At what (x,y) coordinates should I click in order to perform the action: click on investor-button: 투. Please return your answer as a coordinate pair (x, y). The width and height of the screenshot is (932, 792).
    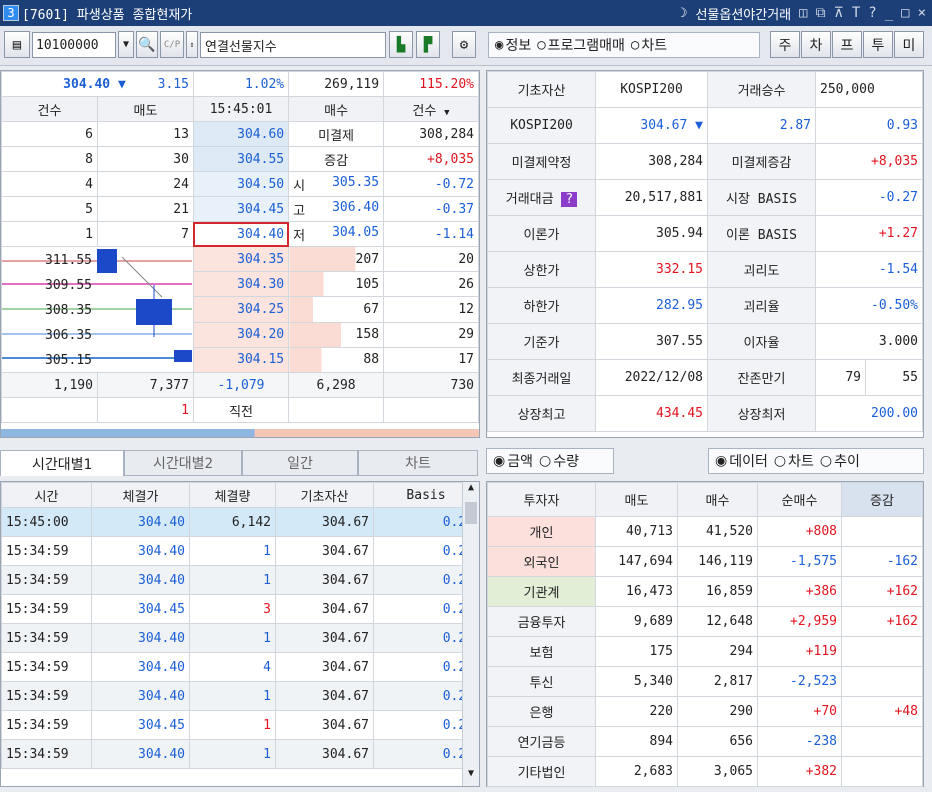
    Looking at the image, I should click on (878, 44).